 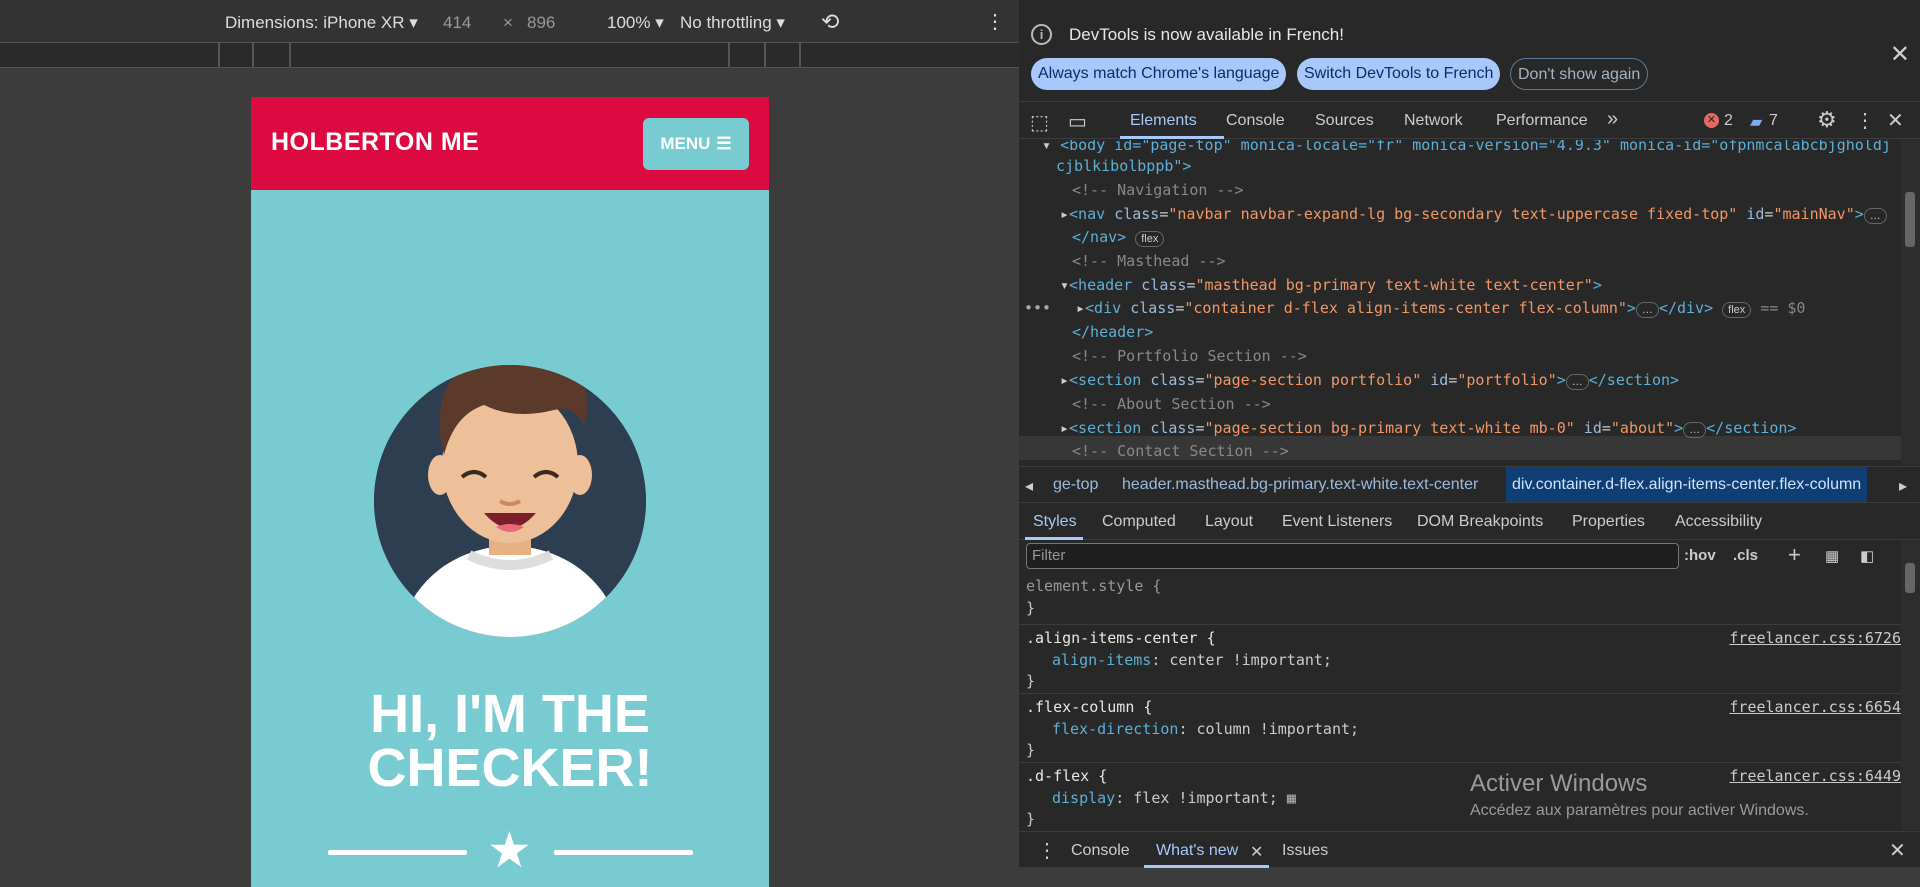 I want to click on rule-selector: .flex-column {, so click(x=1089, y=707).